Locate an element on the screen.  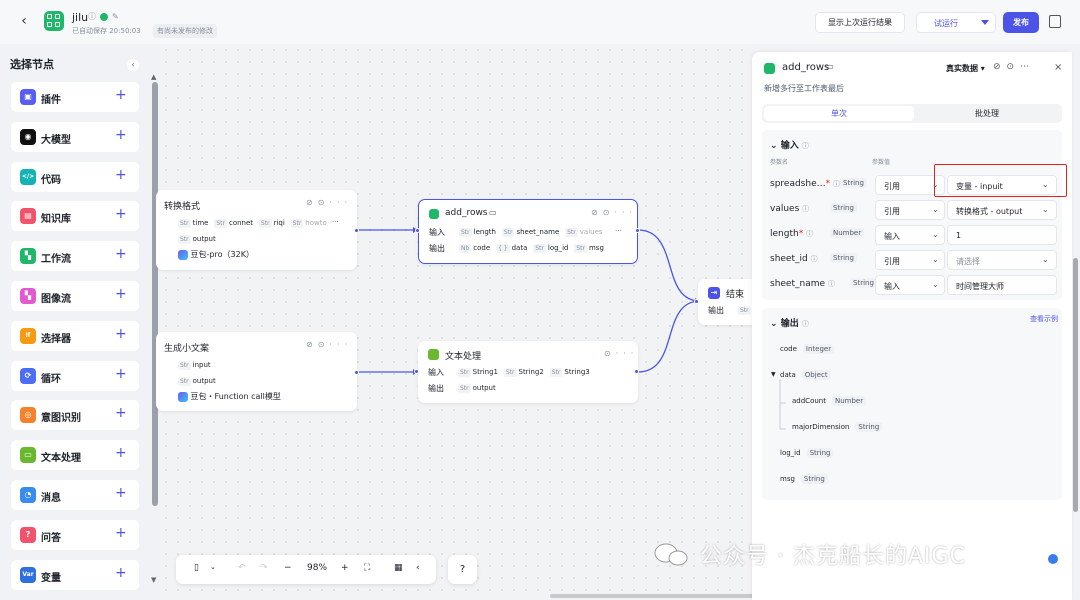
input-param-row: sheet_name ⓘ String 输入 ⌄ 时间管理大师 is located at coordinates (916, 285).